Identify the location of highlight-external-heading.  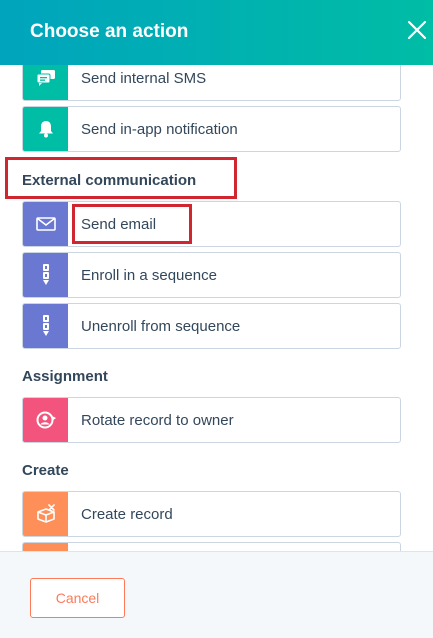
(121, 178).